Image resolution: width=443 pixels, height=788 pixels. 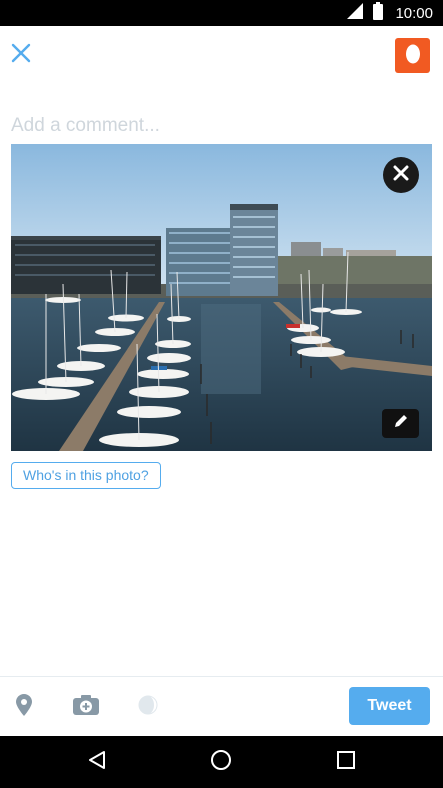 I want to click on add-photo-button, so click(x=86, y=707).